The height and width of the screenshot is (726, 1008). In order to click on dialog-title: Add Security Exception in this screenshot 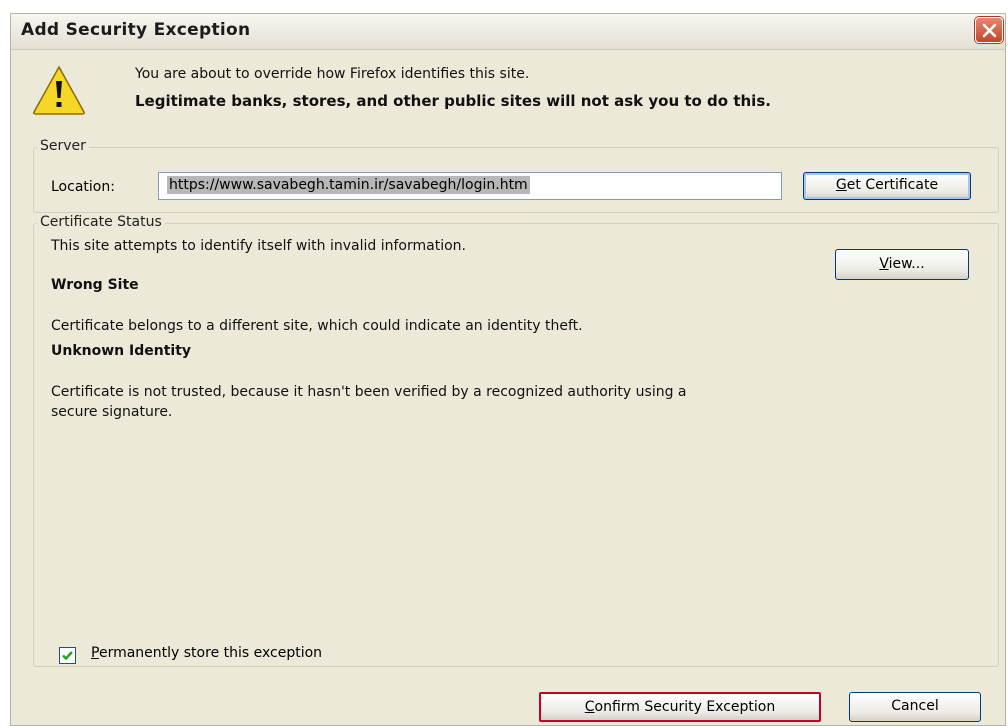, I will do `click(136, 30)`.